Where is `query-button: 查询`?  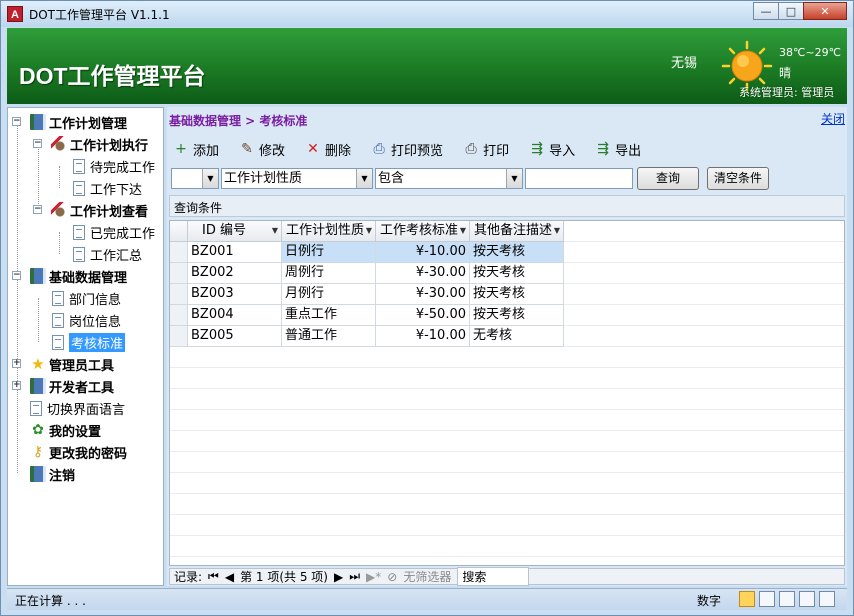
query-button: 查询 is located at coordinates (668, 178).